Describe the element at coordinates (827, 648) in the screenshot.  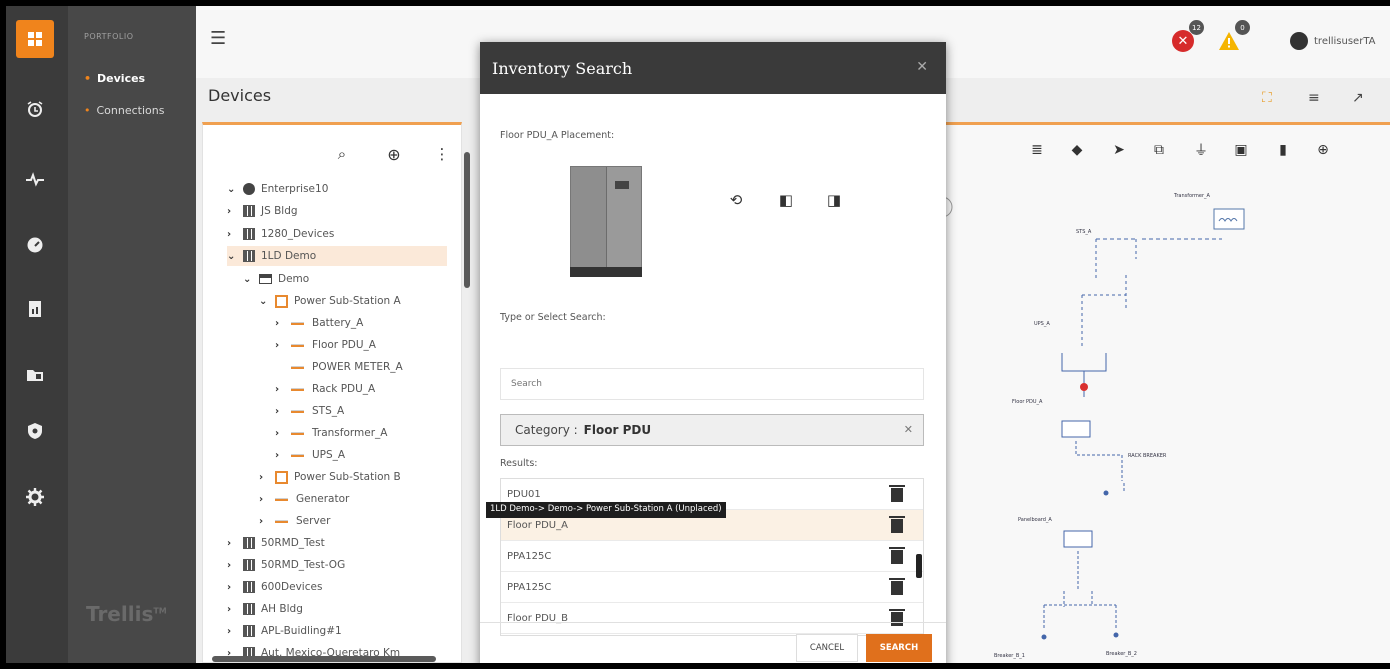
I see `cancel-button: CANCEL` at that location.